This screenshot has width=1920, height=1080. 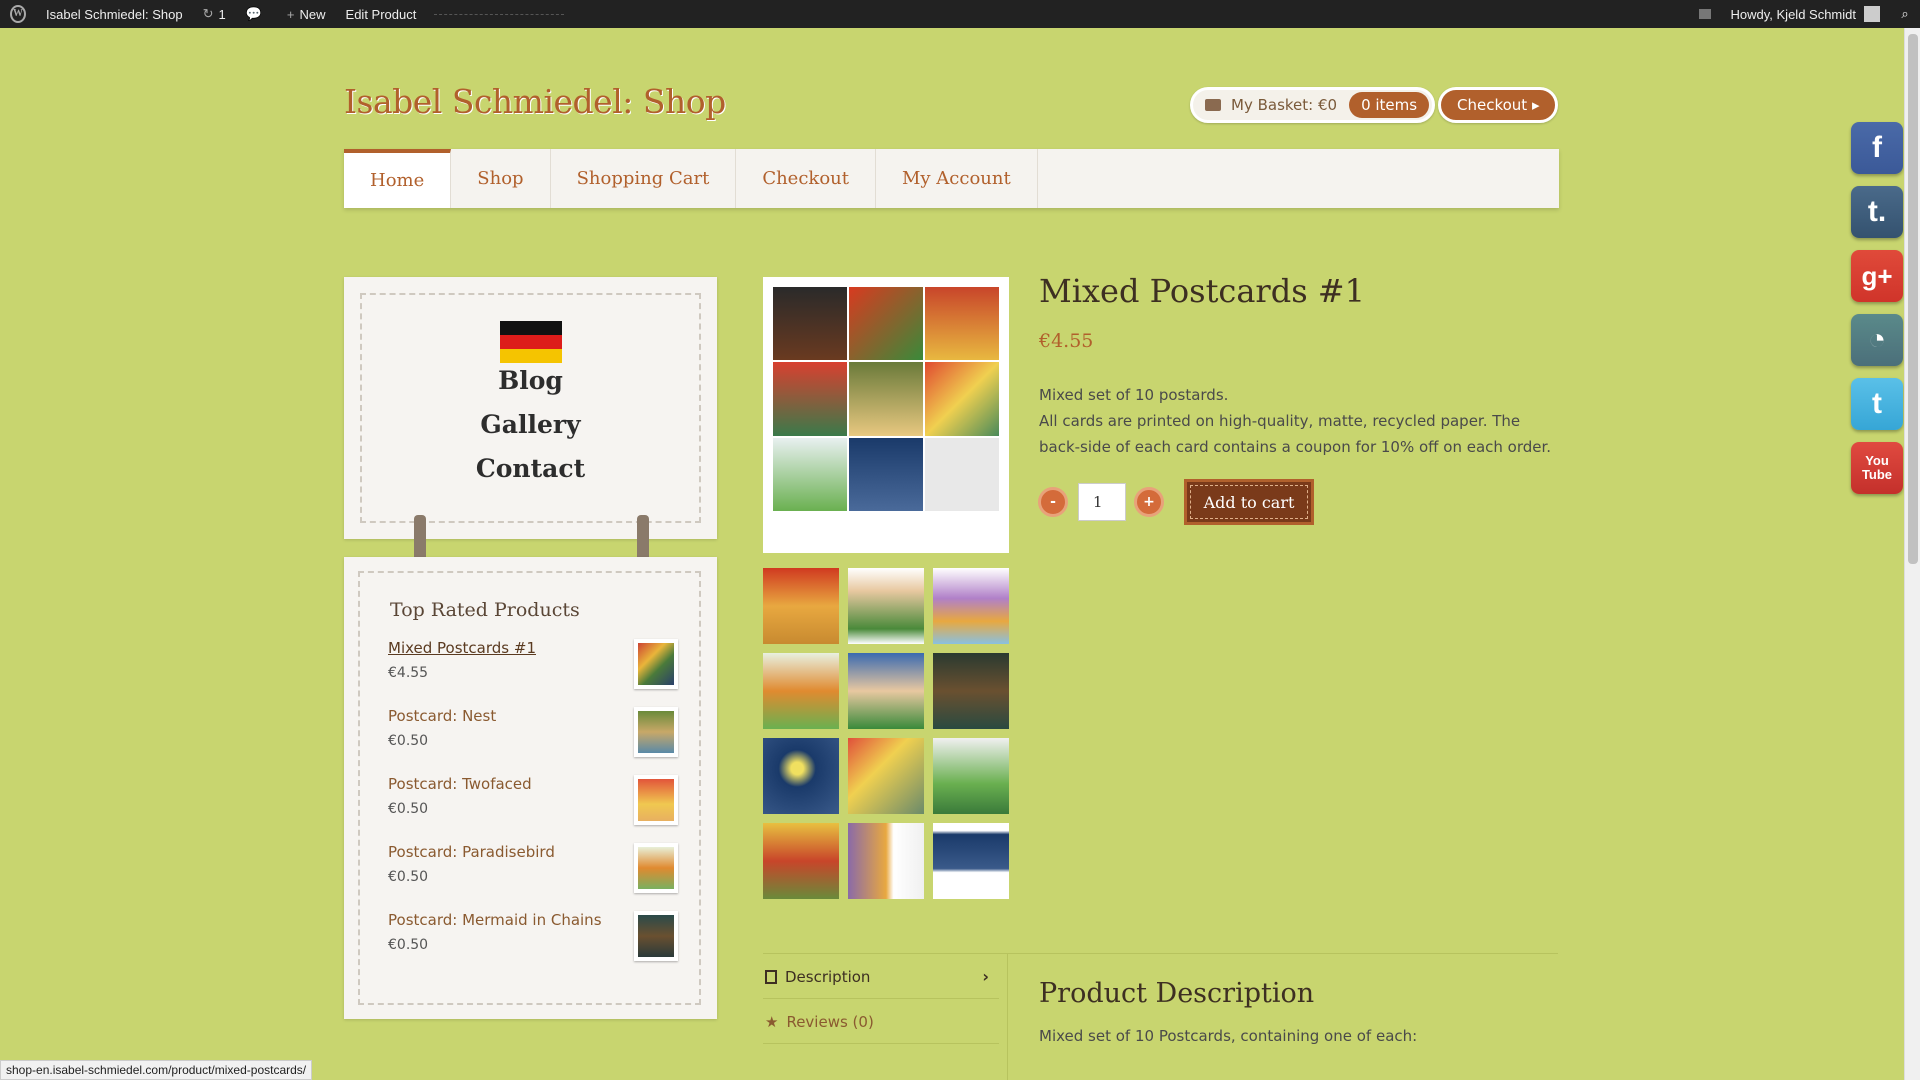 I want to click on list-item: Postcard: Paradisebird €0.50, so click(x=533, y=872).